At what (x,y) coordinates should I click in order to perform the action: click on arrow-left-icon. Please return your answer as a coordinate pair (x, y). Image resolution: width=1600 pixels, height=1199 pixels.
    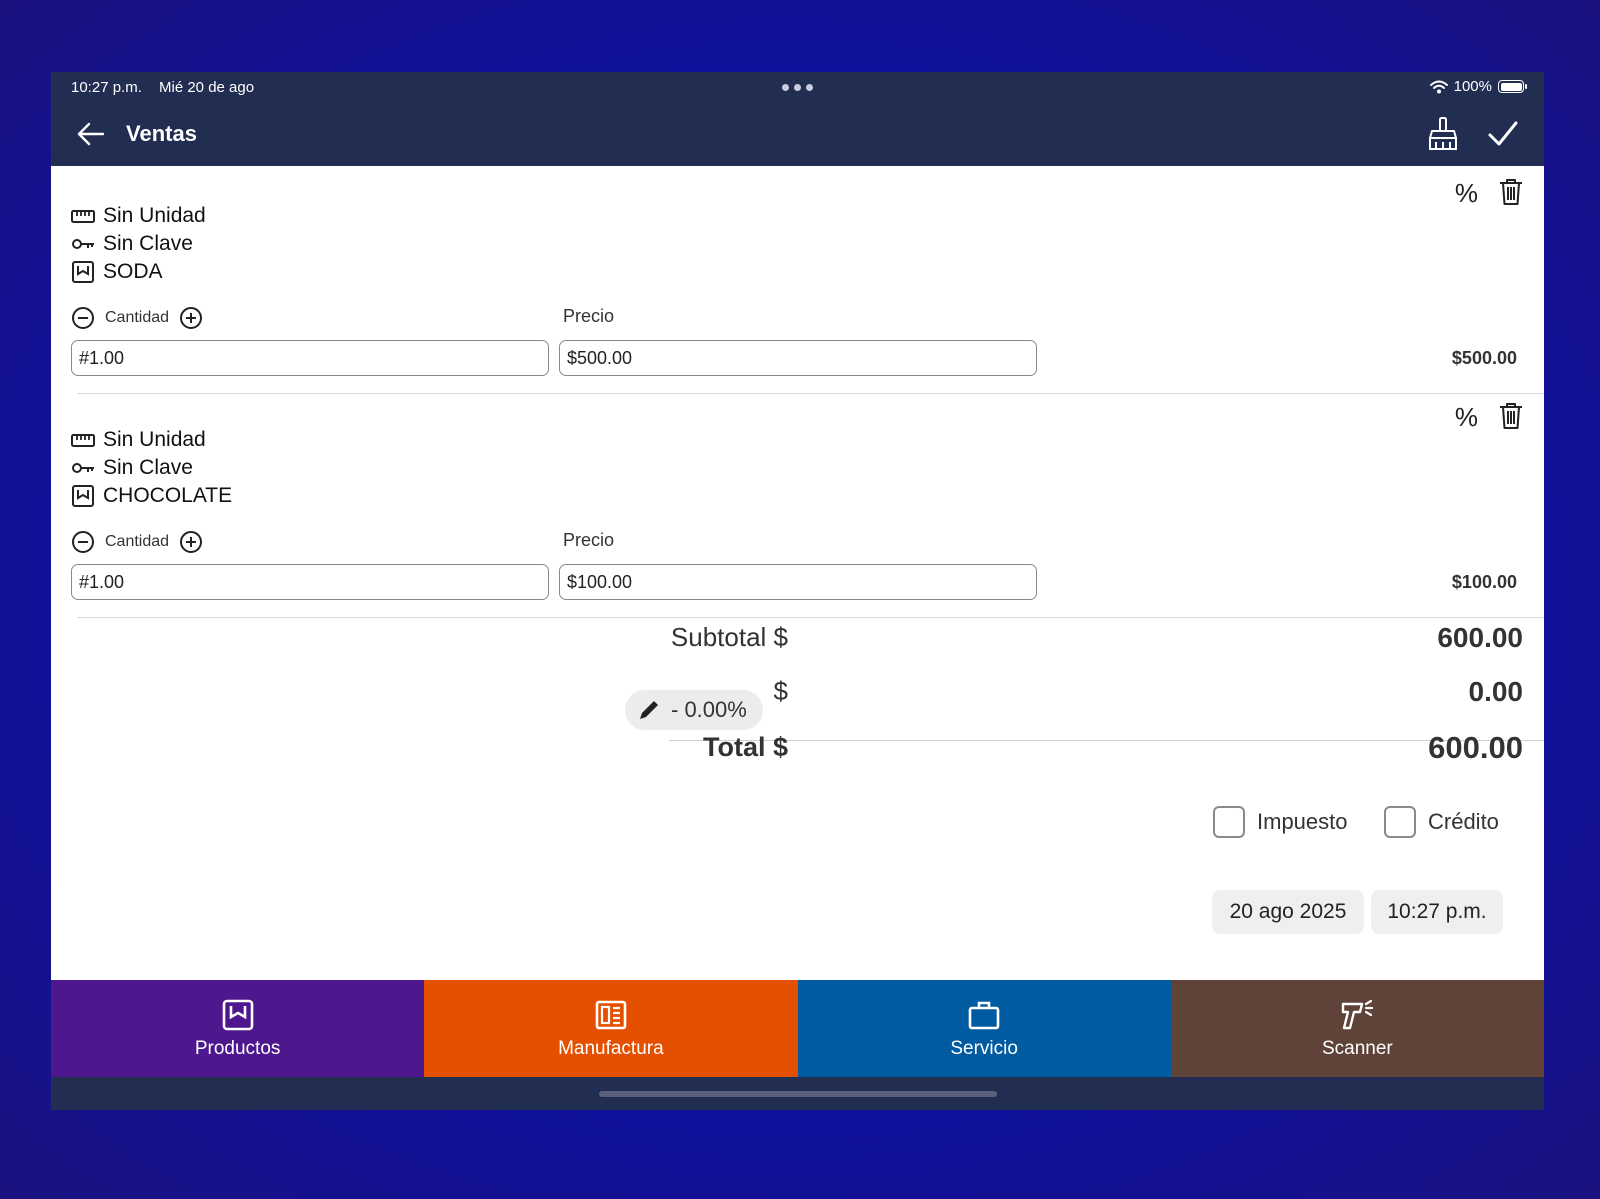
    Looking at the image, I should click on (91, 134).